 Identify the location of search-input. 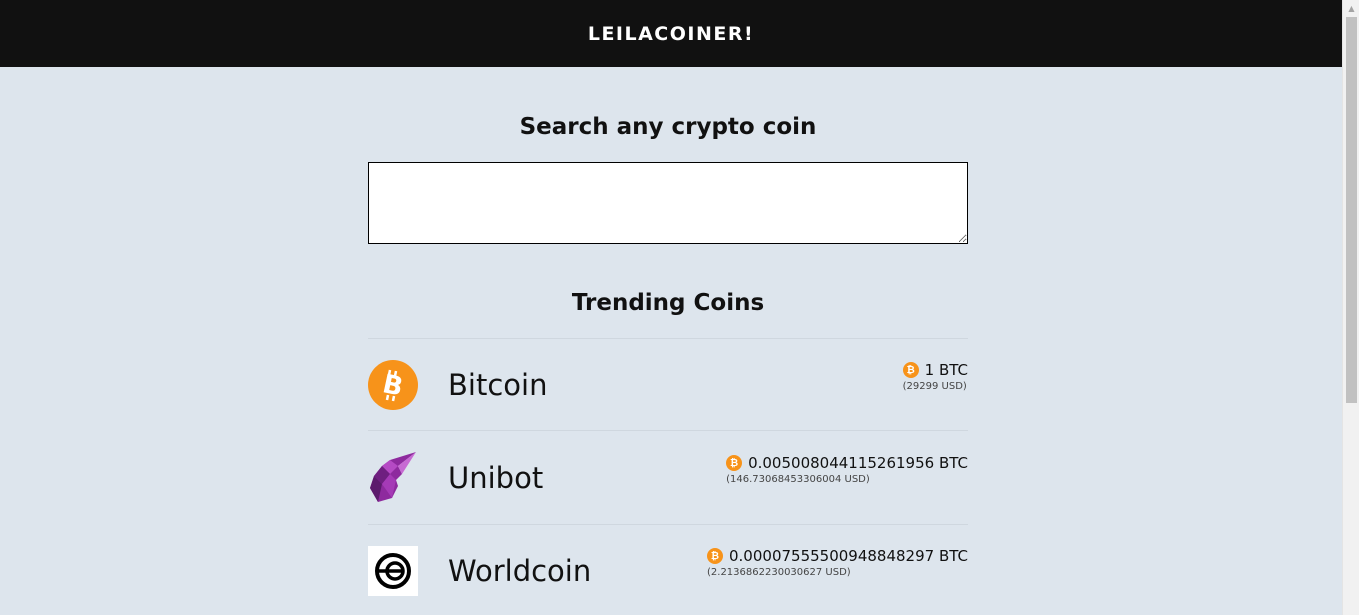
(668, 203).